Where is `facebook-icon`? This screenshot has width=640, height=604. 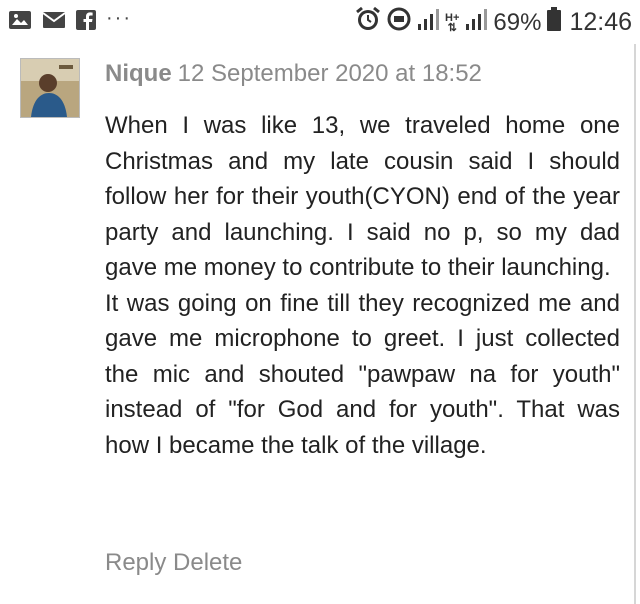 facebook-icon is located at coordinates (86, 22).